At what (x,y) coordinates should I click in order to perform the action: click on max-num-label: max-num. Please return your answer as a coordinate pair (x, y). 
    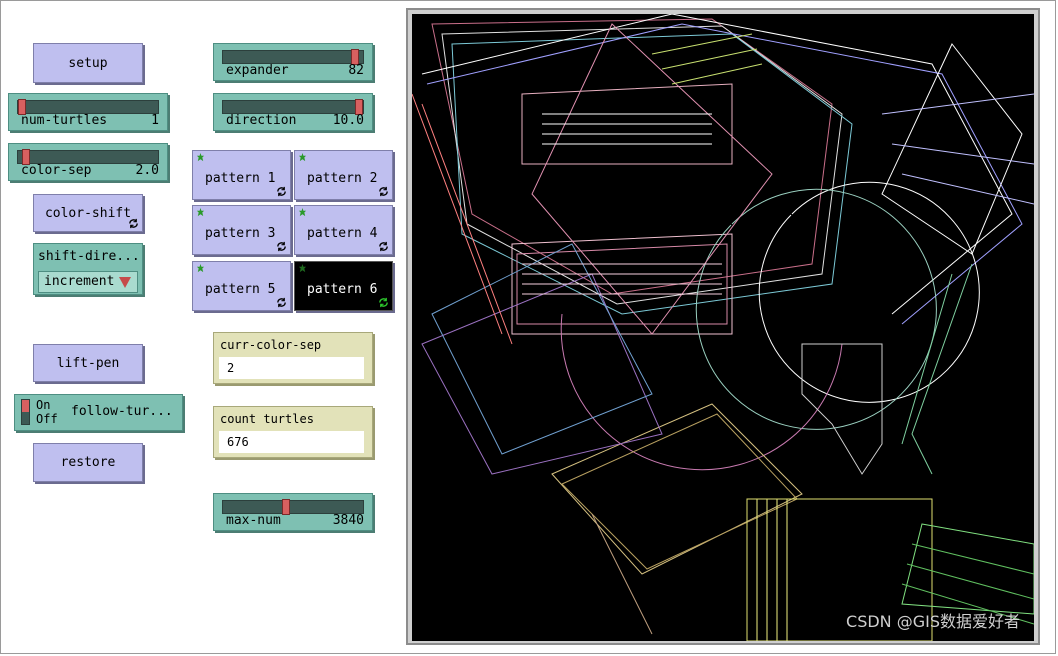
    Looking at the image, I should click on (253, 520).